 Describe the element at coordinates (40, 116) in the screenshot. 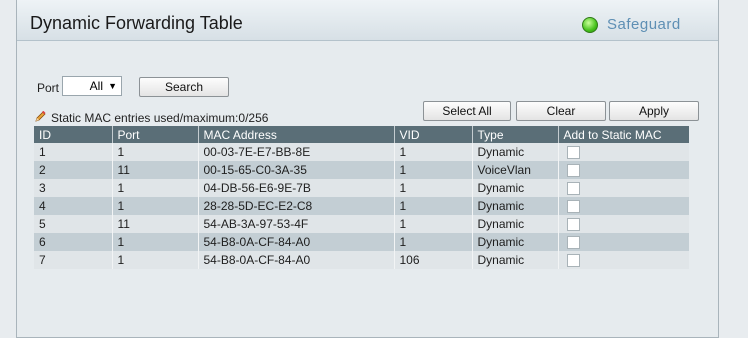

I see `pencil-icon` at that location.